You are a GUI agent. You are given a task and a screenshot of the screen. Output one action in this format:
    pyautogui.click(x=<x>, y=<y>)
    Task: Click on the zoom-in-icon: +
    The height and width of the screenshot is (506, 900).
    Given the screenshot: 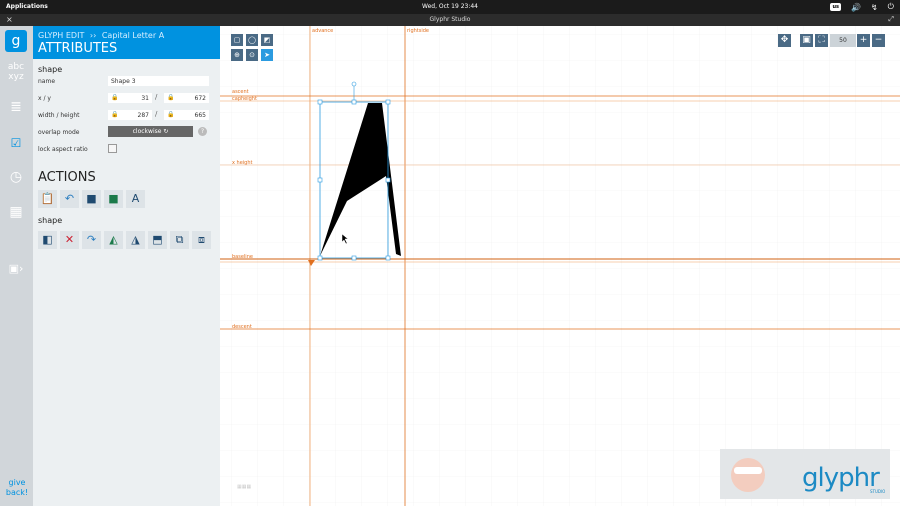 What is the action you would take?
    pyautogui.click(x=863, y=40)
    